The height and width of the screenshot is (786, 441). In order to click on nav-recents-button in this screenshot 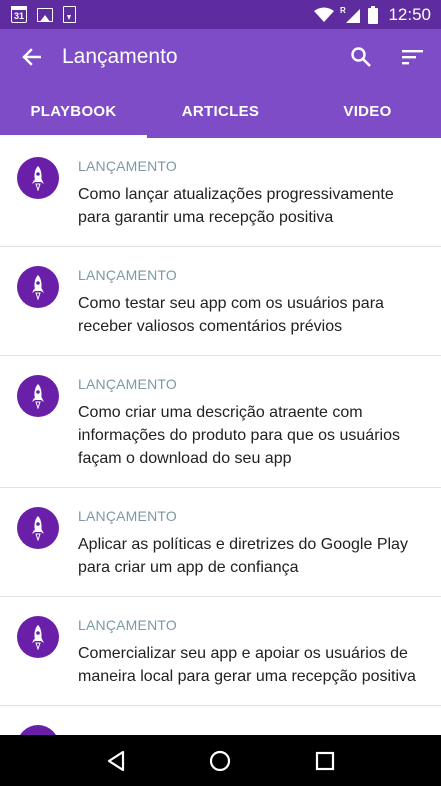, I will do `click(325, 761)`.